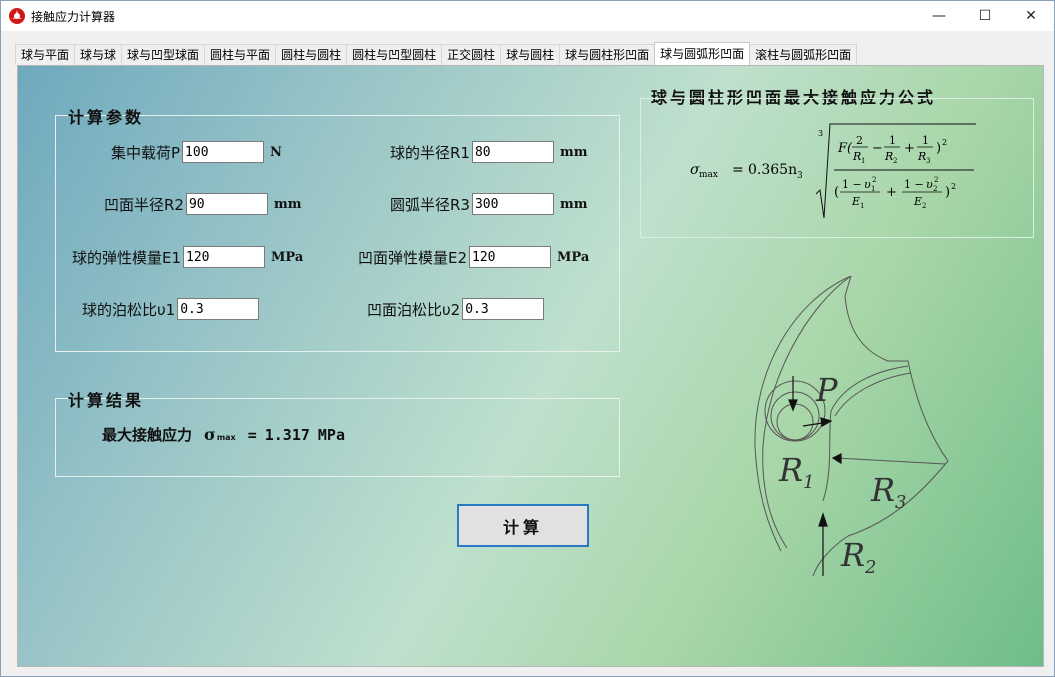  I want to click on field-E2: 凹面弹性模量E2 120 MPa, so click(473, 257).